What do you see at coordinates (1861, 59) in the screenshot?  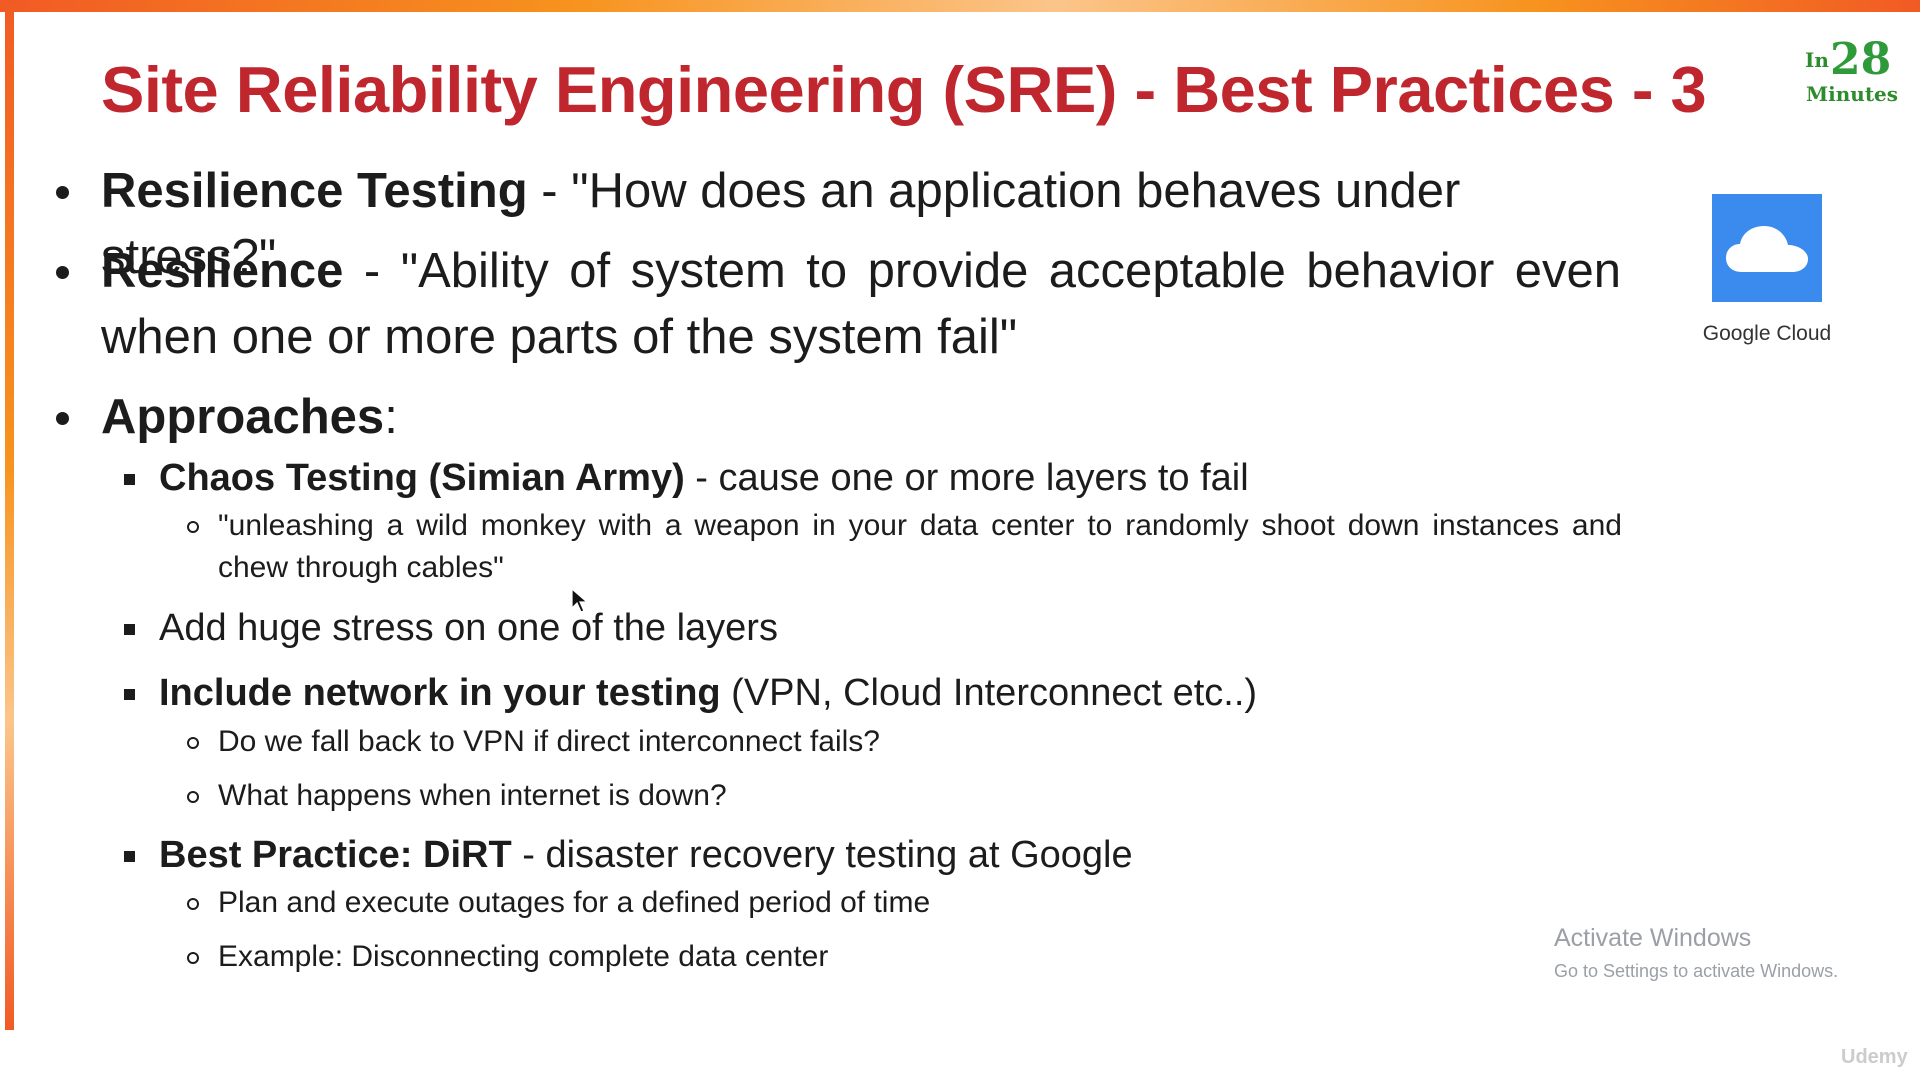 I see `logo-number: 28` at bounding box center [1861, 59].